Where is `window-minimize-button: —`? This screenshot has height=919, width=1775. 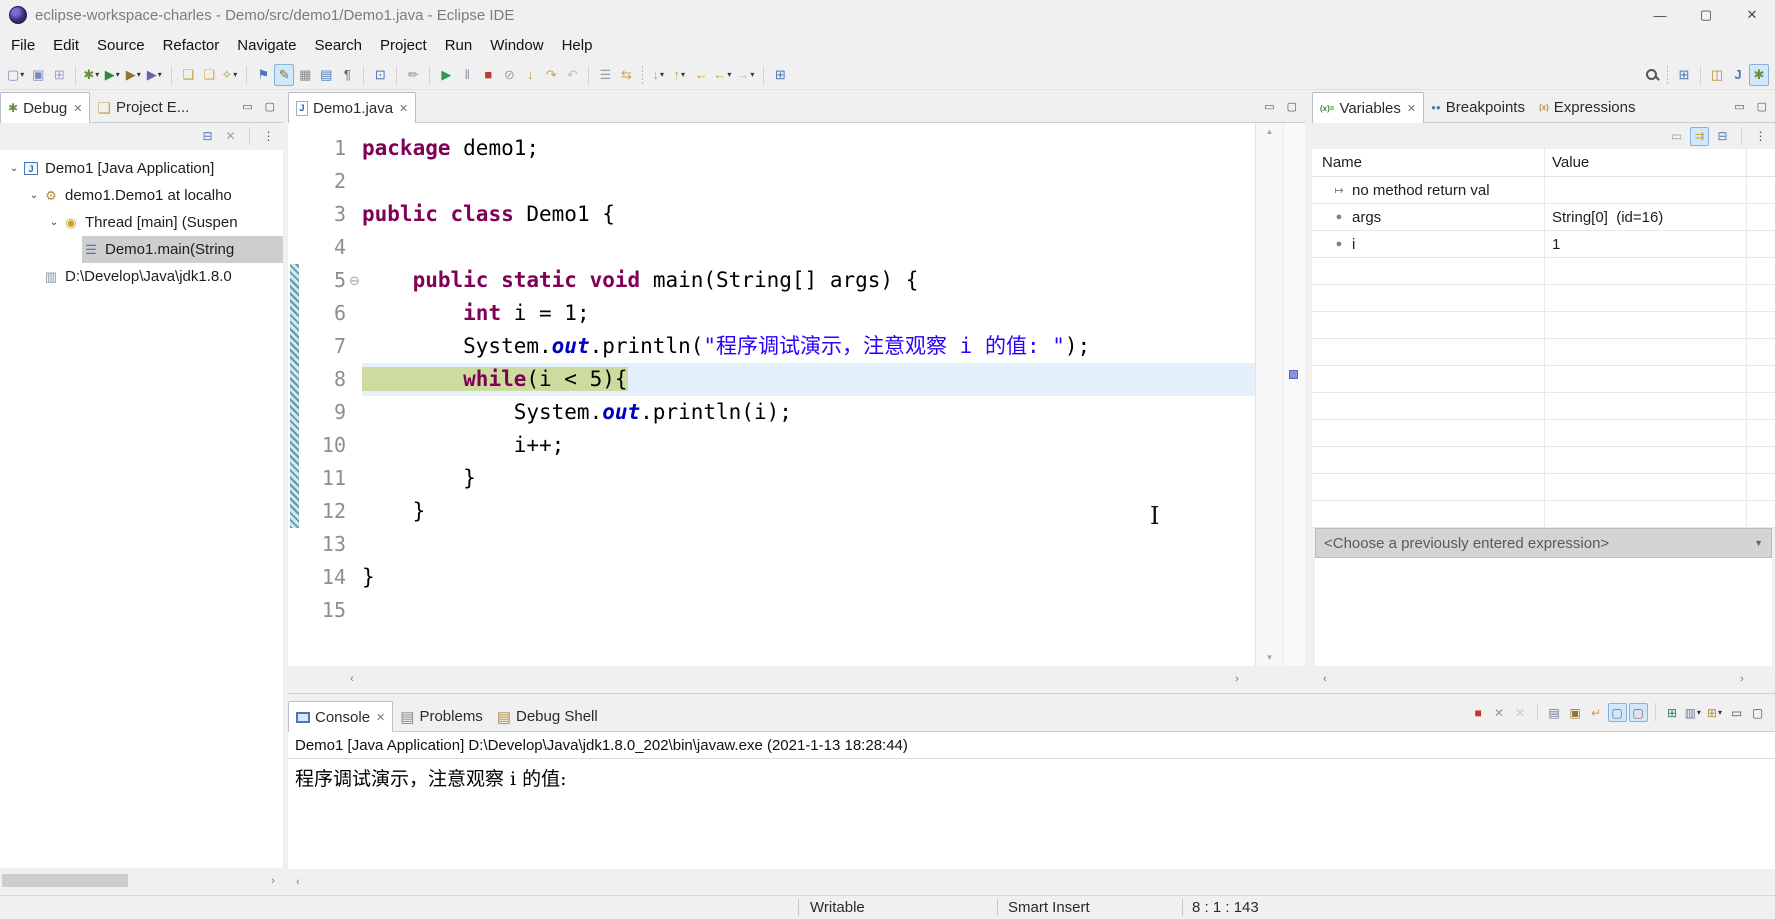
window-minimize-button: — is located at coordinates (1660, 15).